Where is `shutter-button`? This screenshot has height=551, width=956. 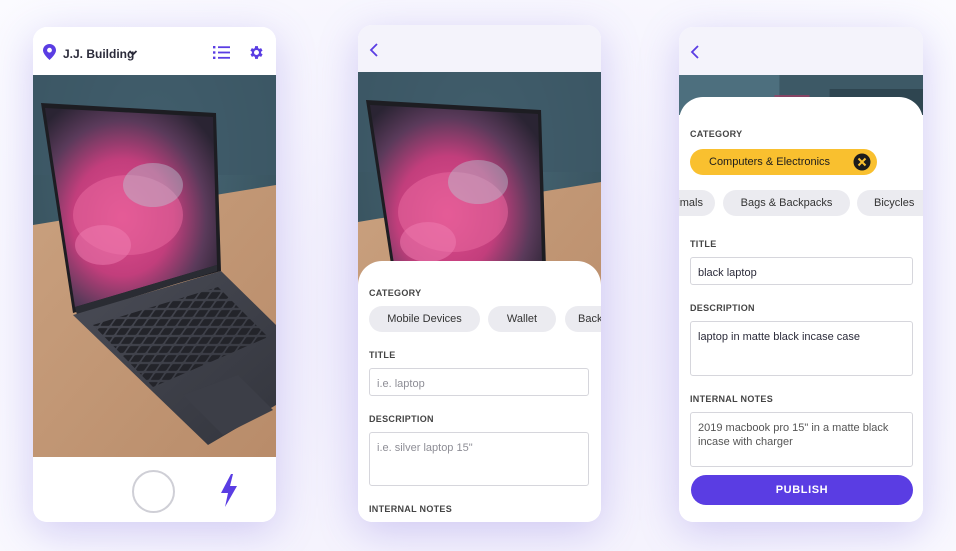
shutter-button is located at coordinates (153, 491).